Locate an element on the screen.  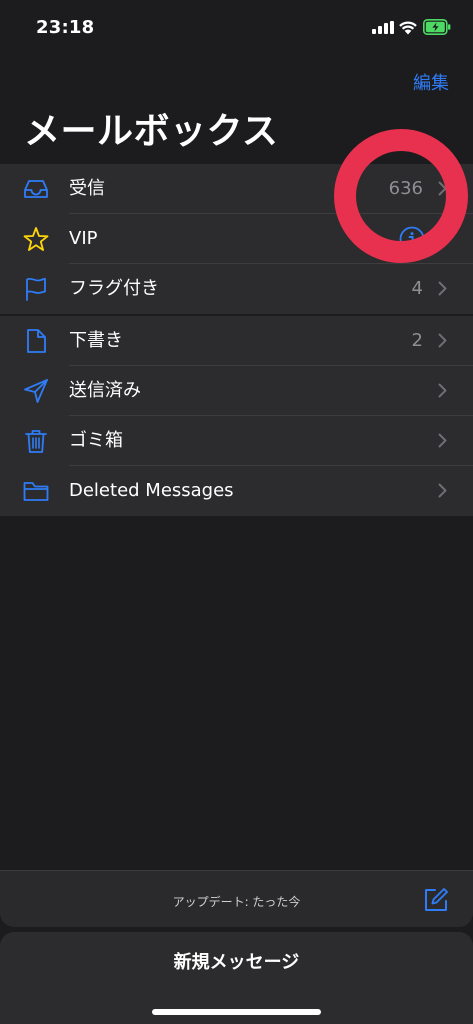
mailbox-label: 下書き is located at coordinates (96, 340).